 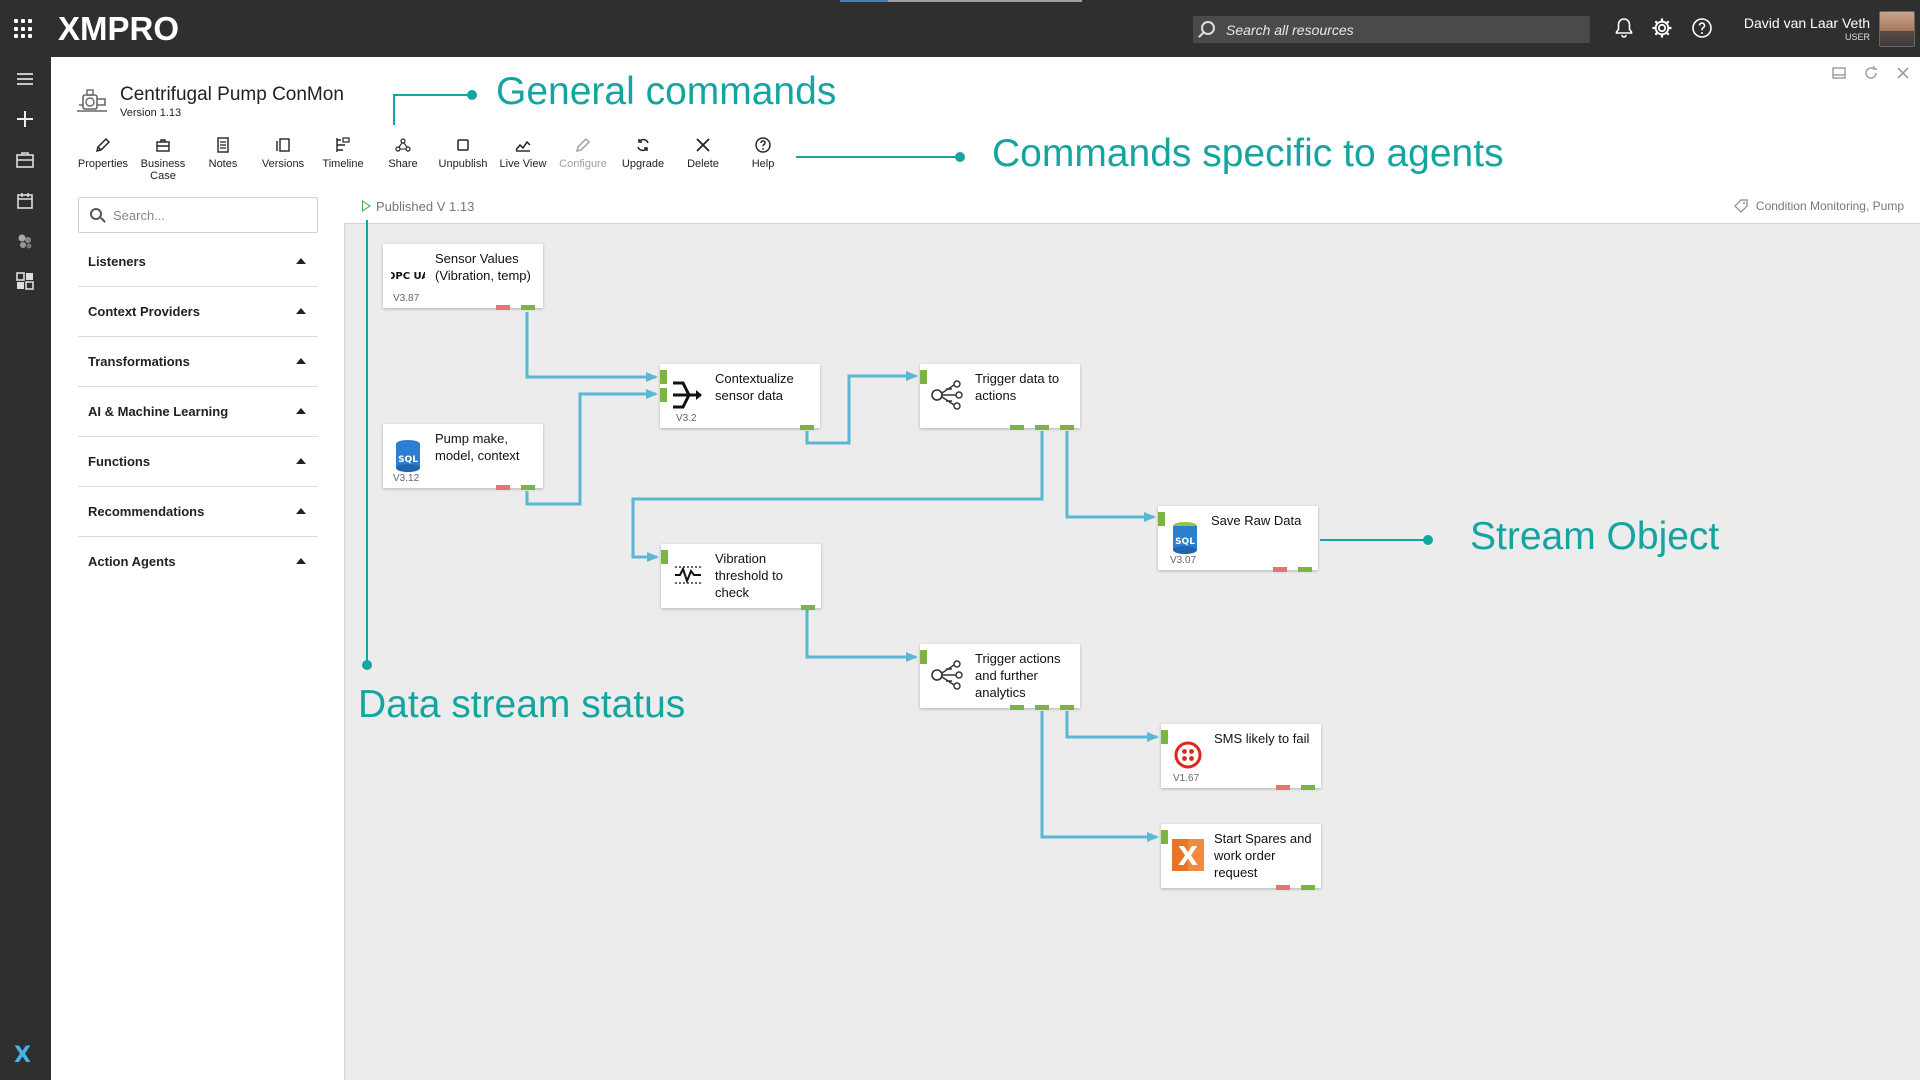 I want to click on category-action-agents: Action Agents, so click(x=198, y=562).